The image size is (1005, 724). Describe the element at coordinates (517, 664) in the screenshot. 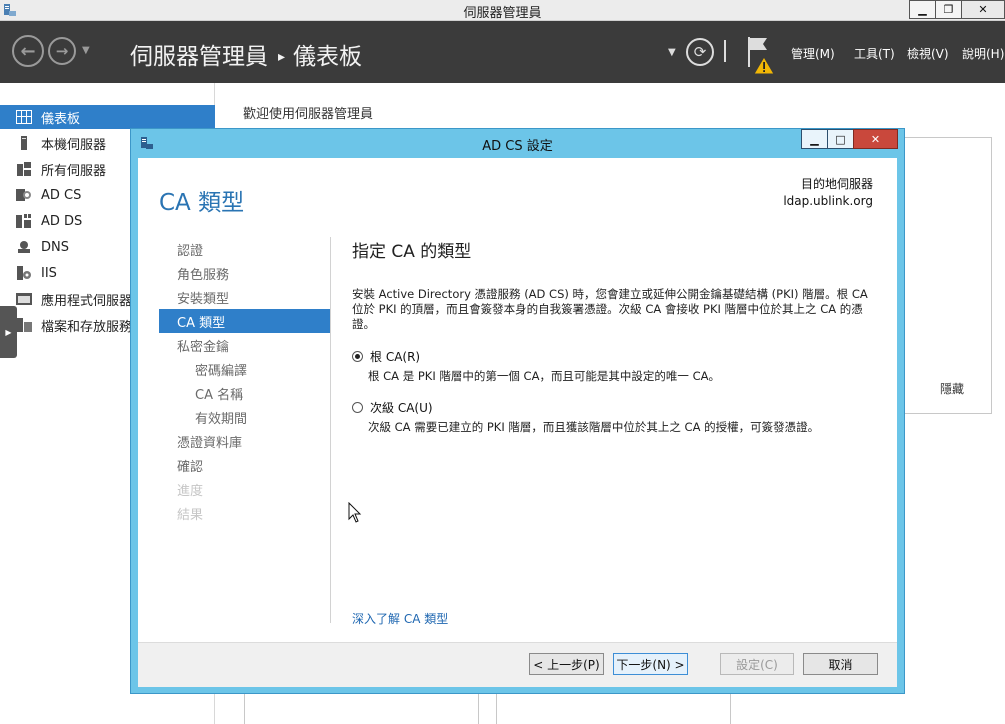

I see `dialog-footer: < 上一步(P) 下一步(N) > 設定(C) 取消` at that location.